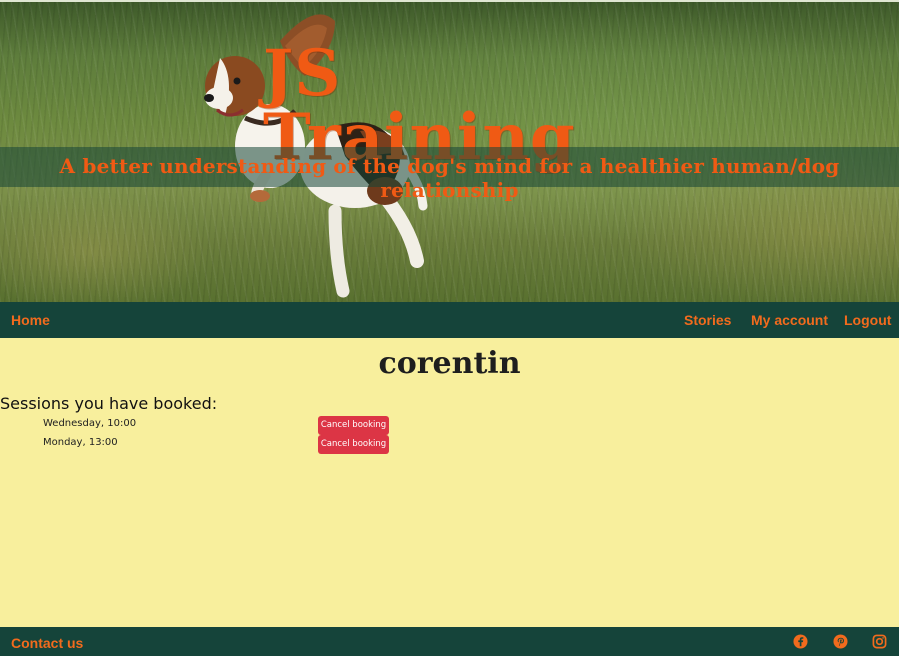  What do you see at coordinates (449, 320) in the screenshot?
I see `main-navbar: Home Stories My account Logout` at bounding box center [449, 320].